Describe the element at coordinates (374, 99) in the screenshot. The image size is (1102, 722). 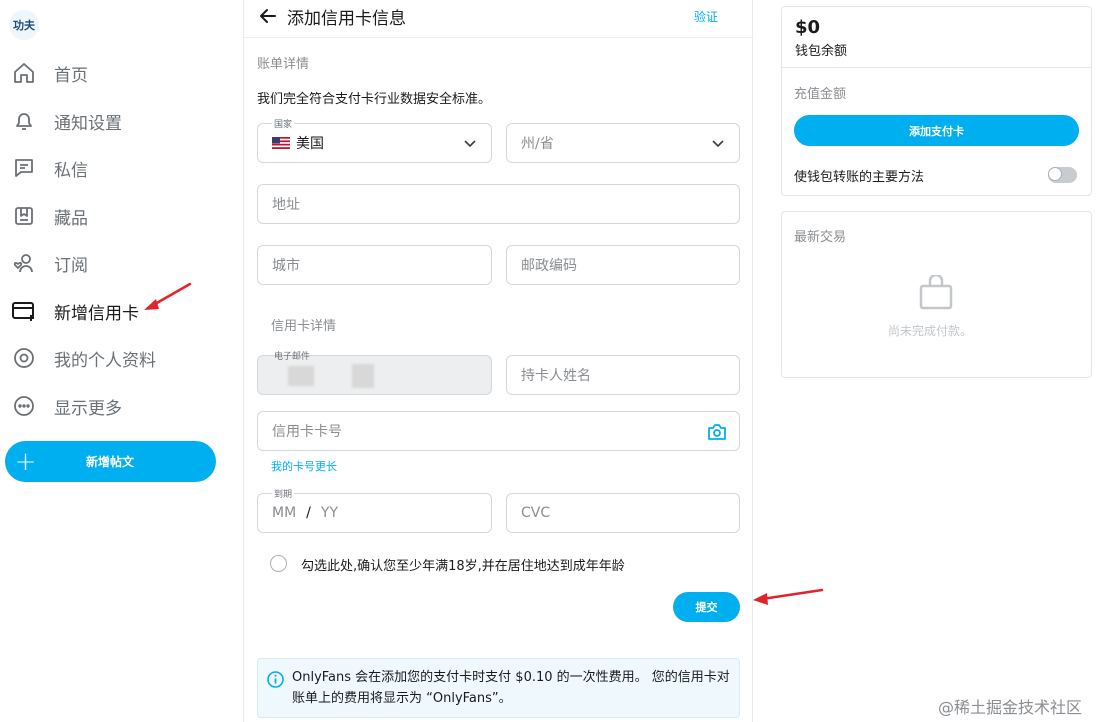
I see `compliance-text: 我们完全符合支付卡行业数据安全标准。` at that location.